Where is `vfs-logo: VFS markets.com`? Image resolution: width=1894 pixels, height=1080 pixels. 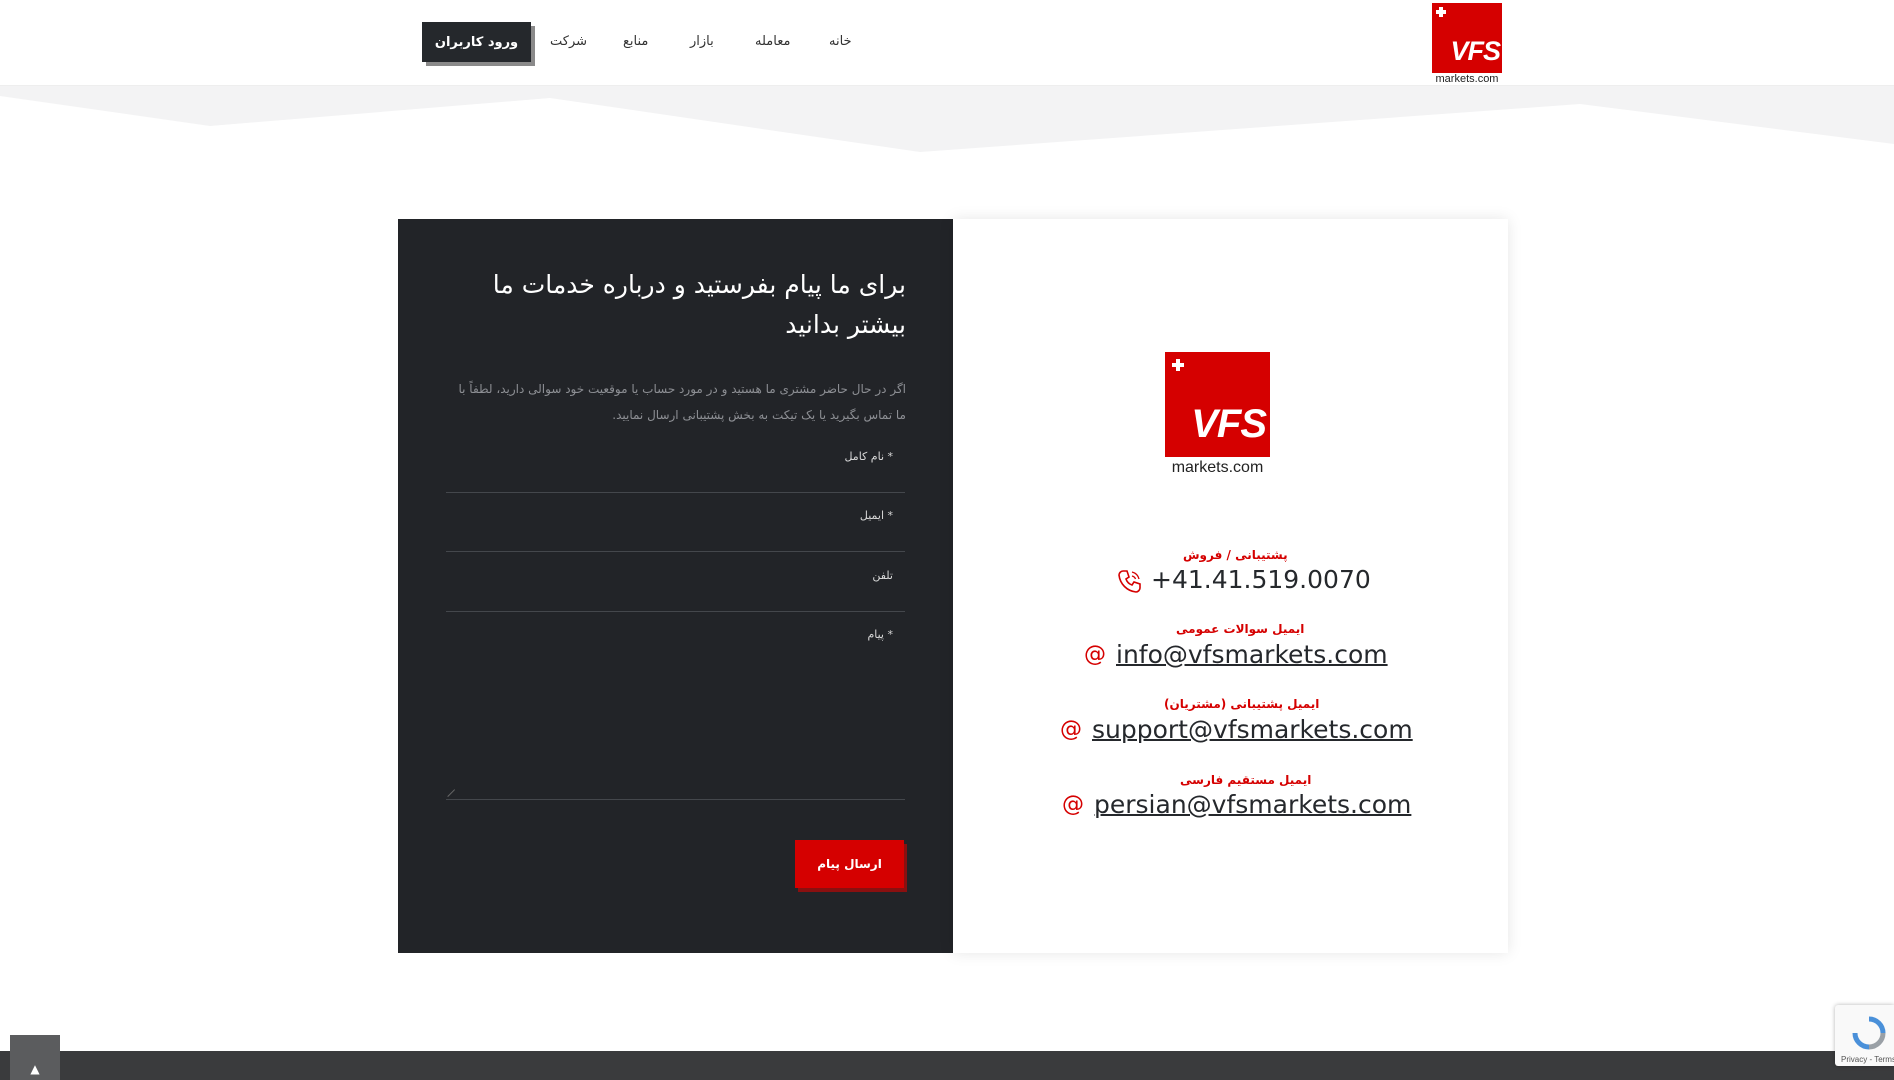 vfs-logo: VFS markets.com is located at coordinates (1467, 44).